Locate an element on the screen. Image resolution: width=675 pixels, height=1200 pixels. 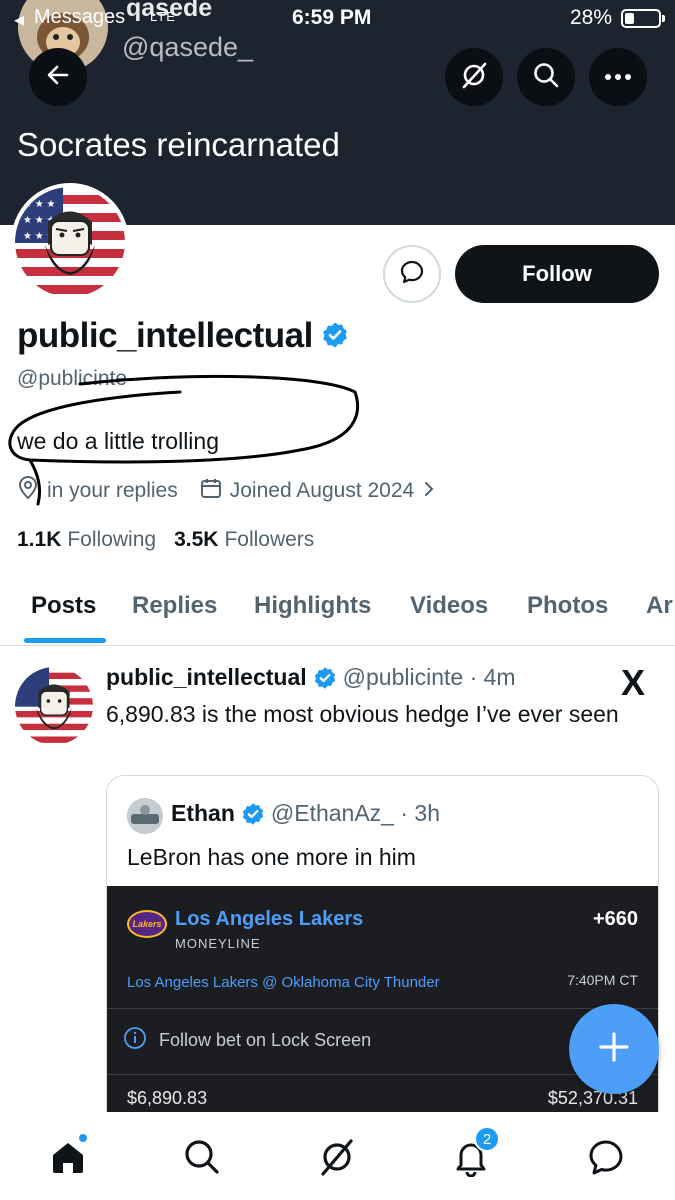
home-icon is located at coordinates (68, 1159).